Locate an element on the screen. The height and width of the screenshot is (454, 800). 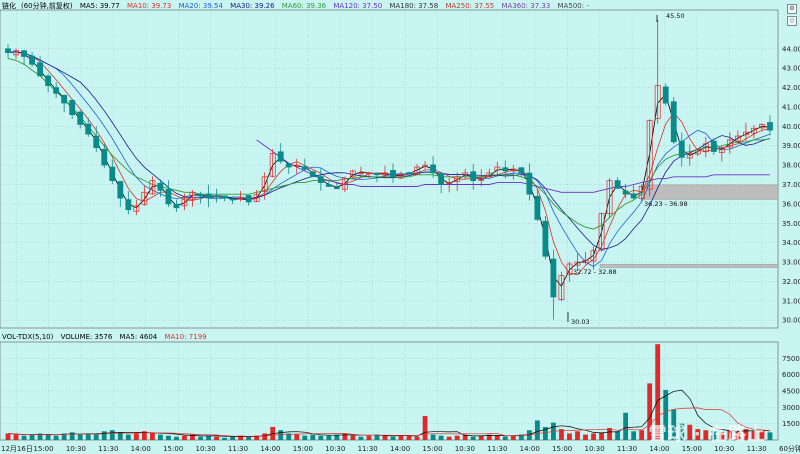
volume-tick-label: 75000 is located at coordinates (791, 359).